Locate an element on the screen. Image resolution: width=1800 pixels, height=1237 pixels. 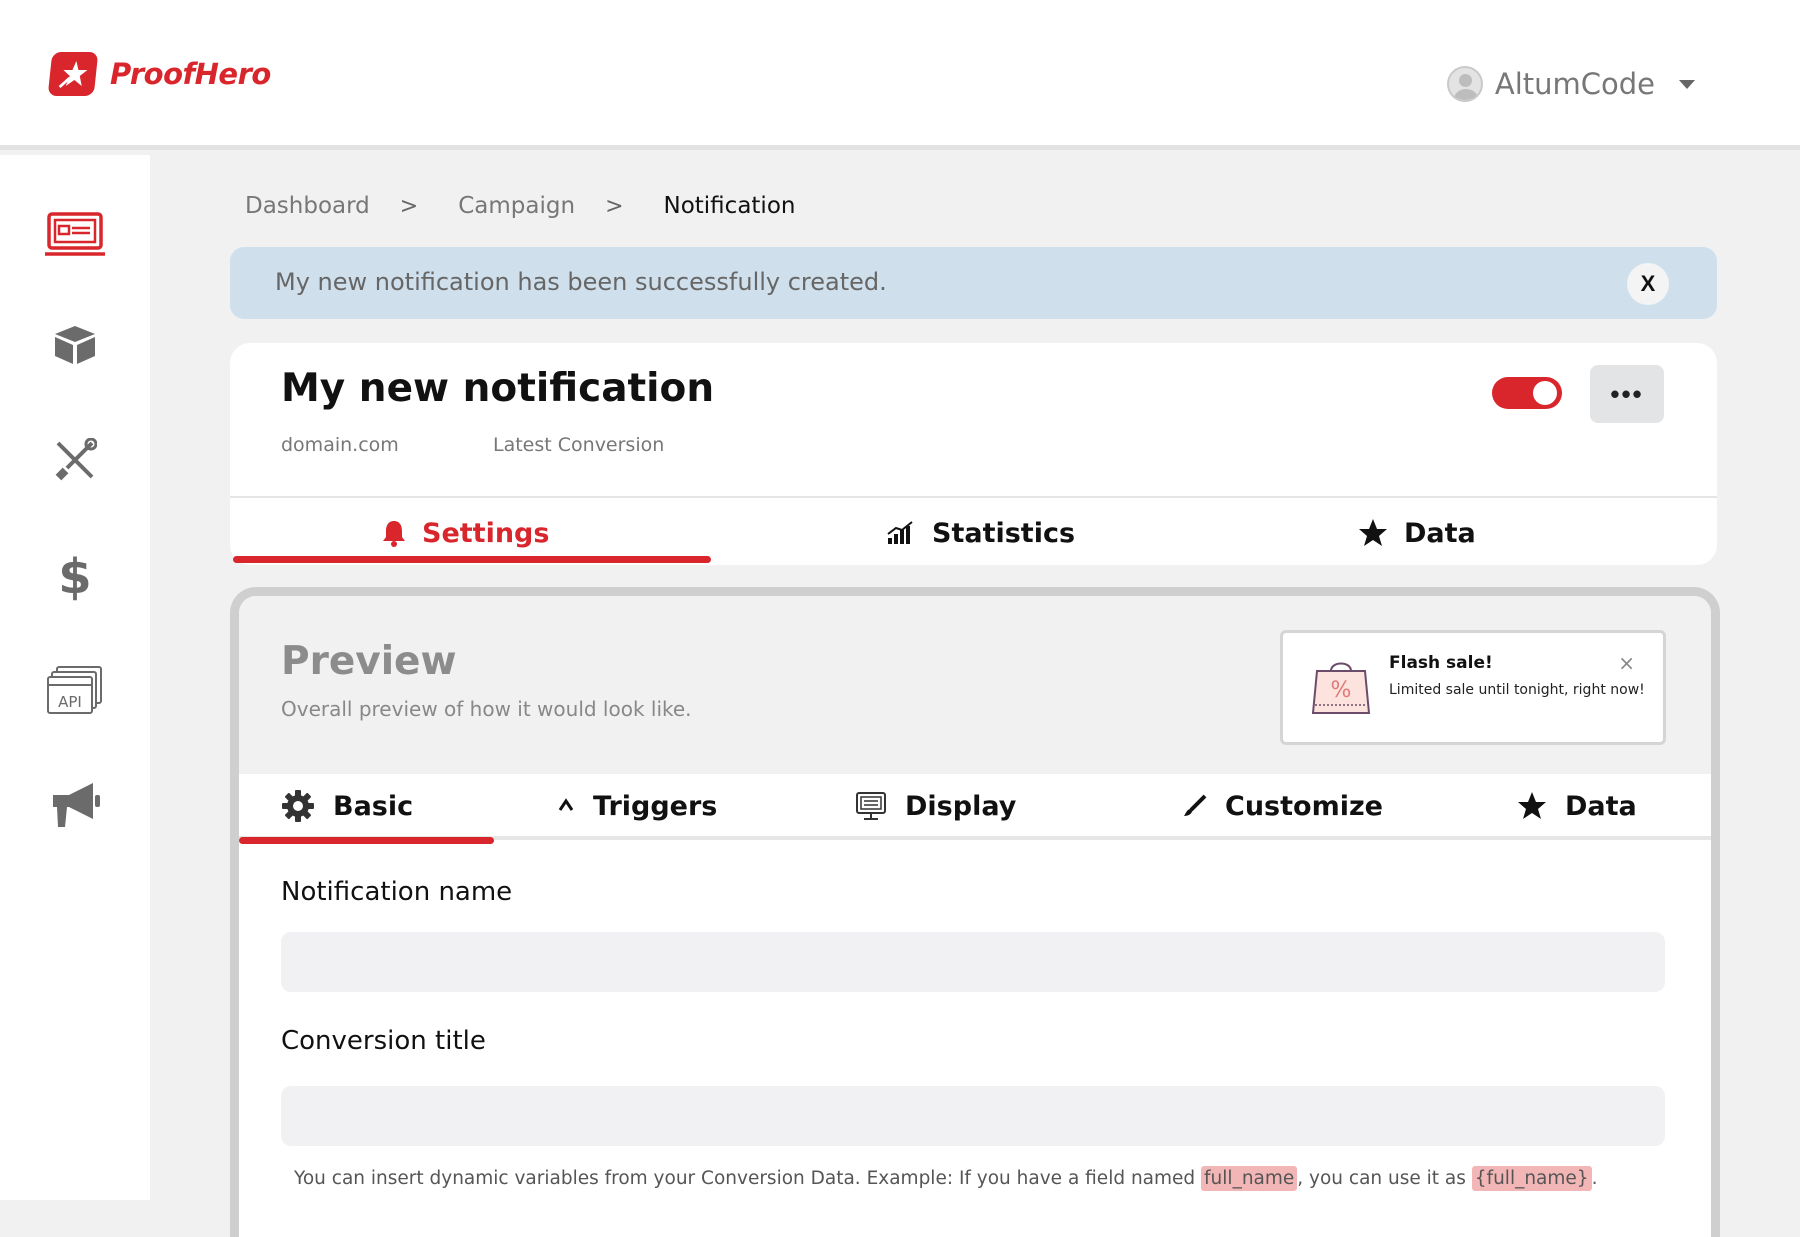
sidebar-item-billing: $ is located at coordinates (75, 575).